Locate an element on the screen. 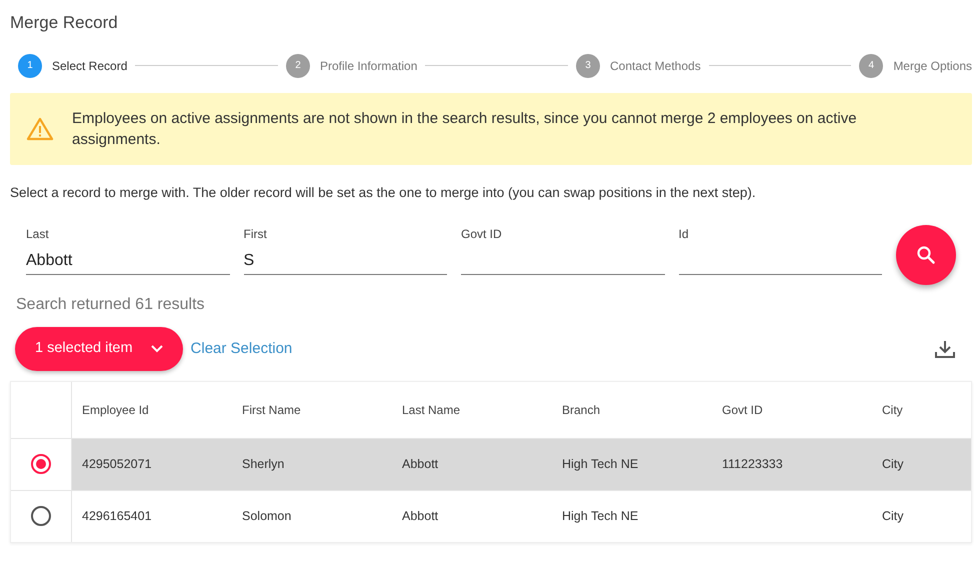 The height and width of the screenshot is (564, 974). field-value: Abbott is located at coordinates (49, 260).